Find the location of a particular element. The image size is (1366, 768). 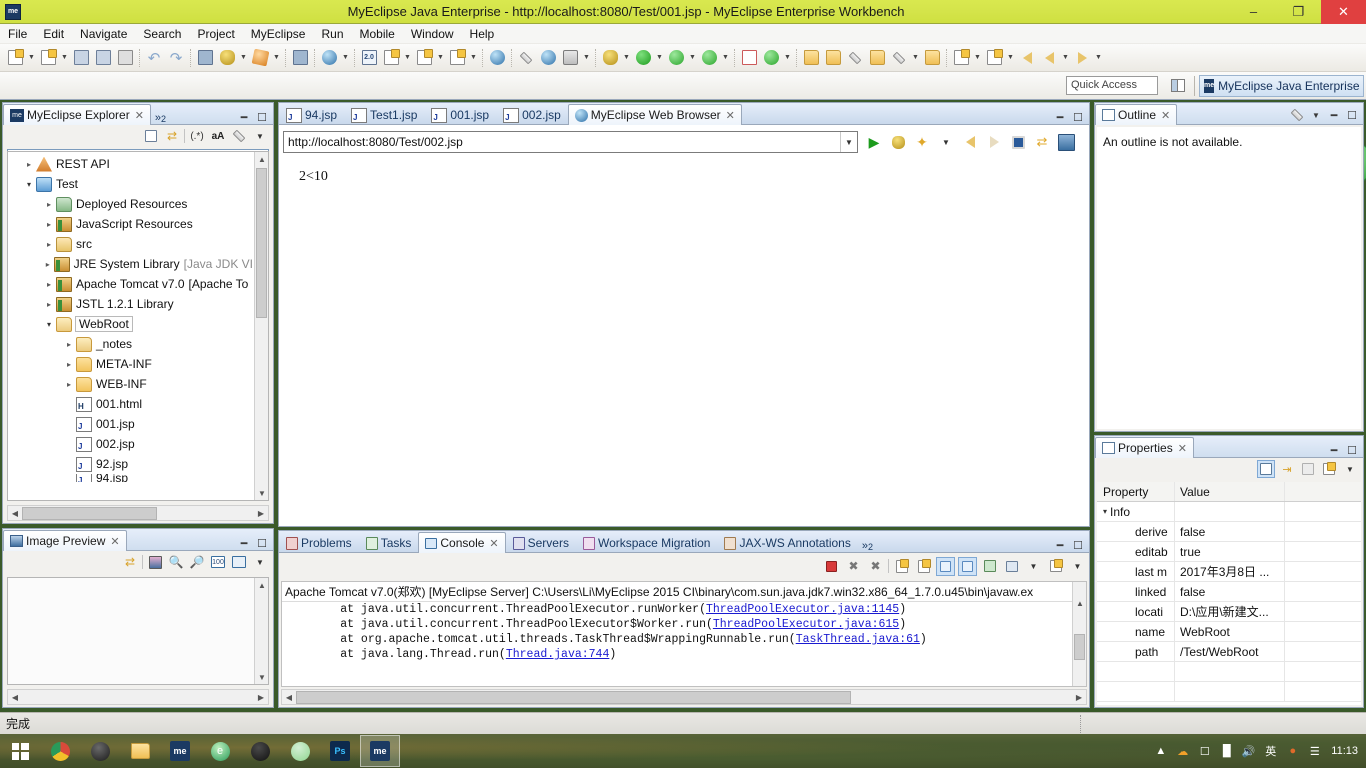

view-menu-icon: ▼ is located at coordinates (260, 136).